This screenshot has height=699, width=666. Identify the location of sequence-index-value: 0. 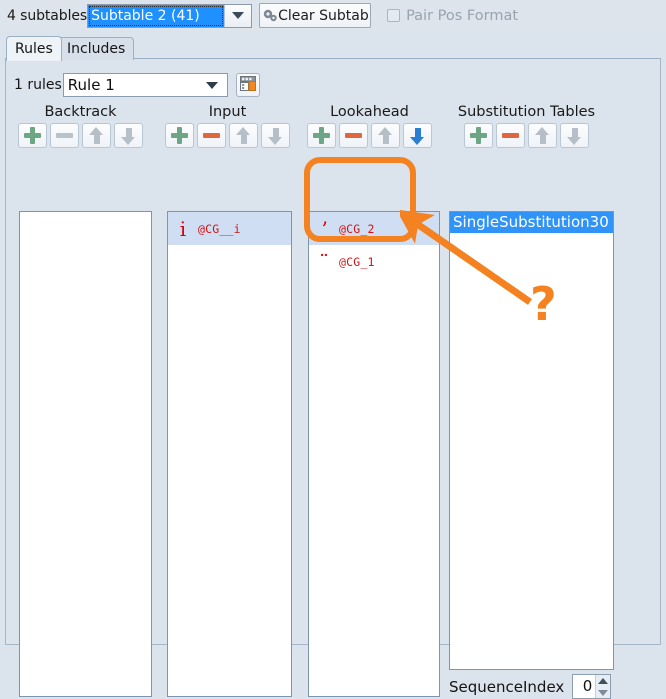
(584, 686).